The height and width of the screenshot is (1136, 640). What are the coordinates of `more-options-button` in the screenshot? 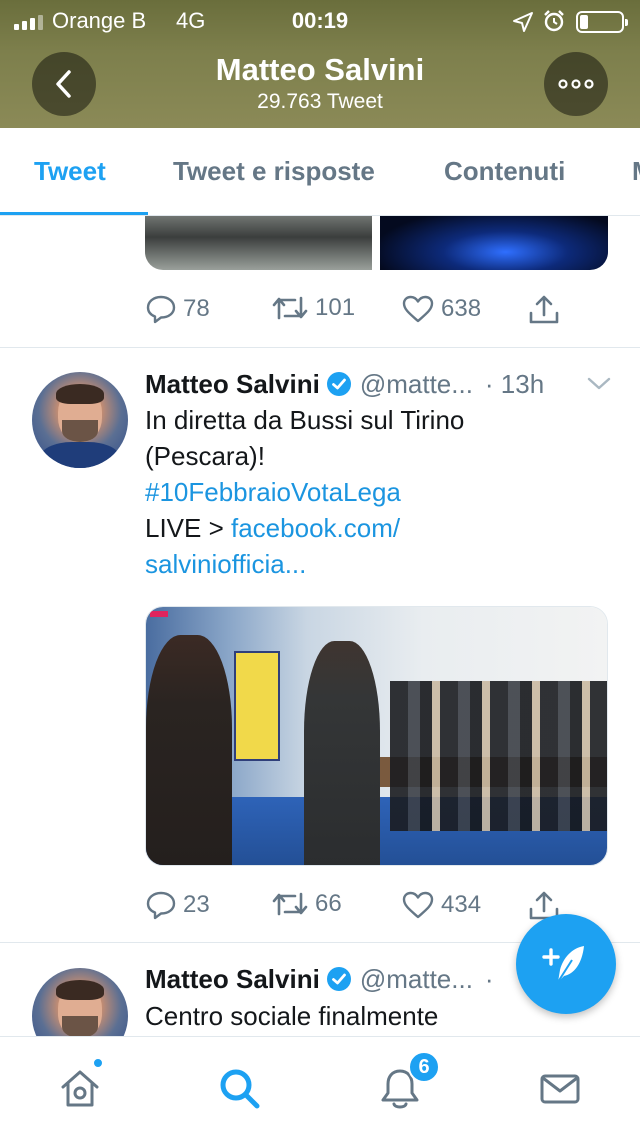 It's located at (576, 84).